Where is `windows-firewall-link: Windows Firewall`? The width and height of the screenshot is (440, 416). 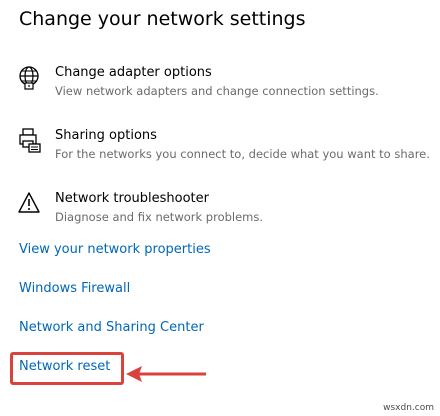 windows-firewall-link: Windows Firewall is located at coordinates (74, 288).